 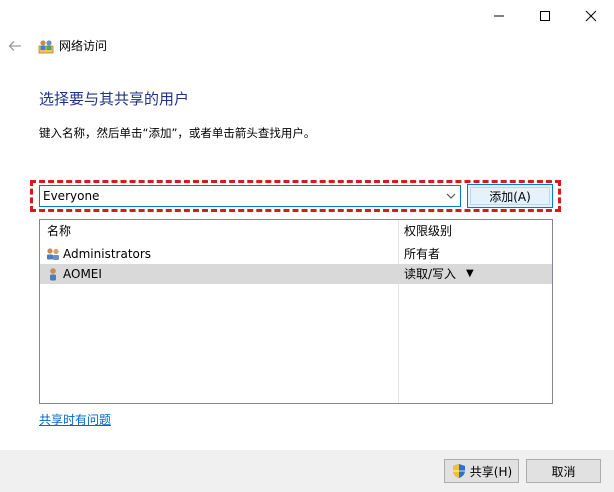 What do you see at coordinates (470, 274) in the screenshot?
I see `caret-down-icon: ▼` at bounding box center [470, 274].